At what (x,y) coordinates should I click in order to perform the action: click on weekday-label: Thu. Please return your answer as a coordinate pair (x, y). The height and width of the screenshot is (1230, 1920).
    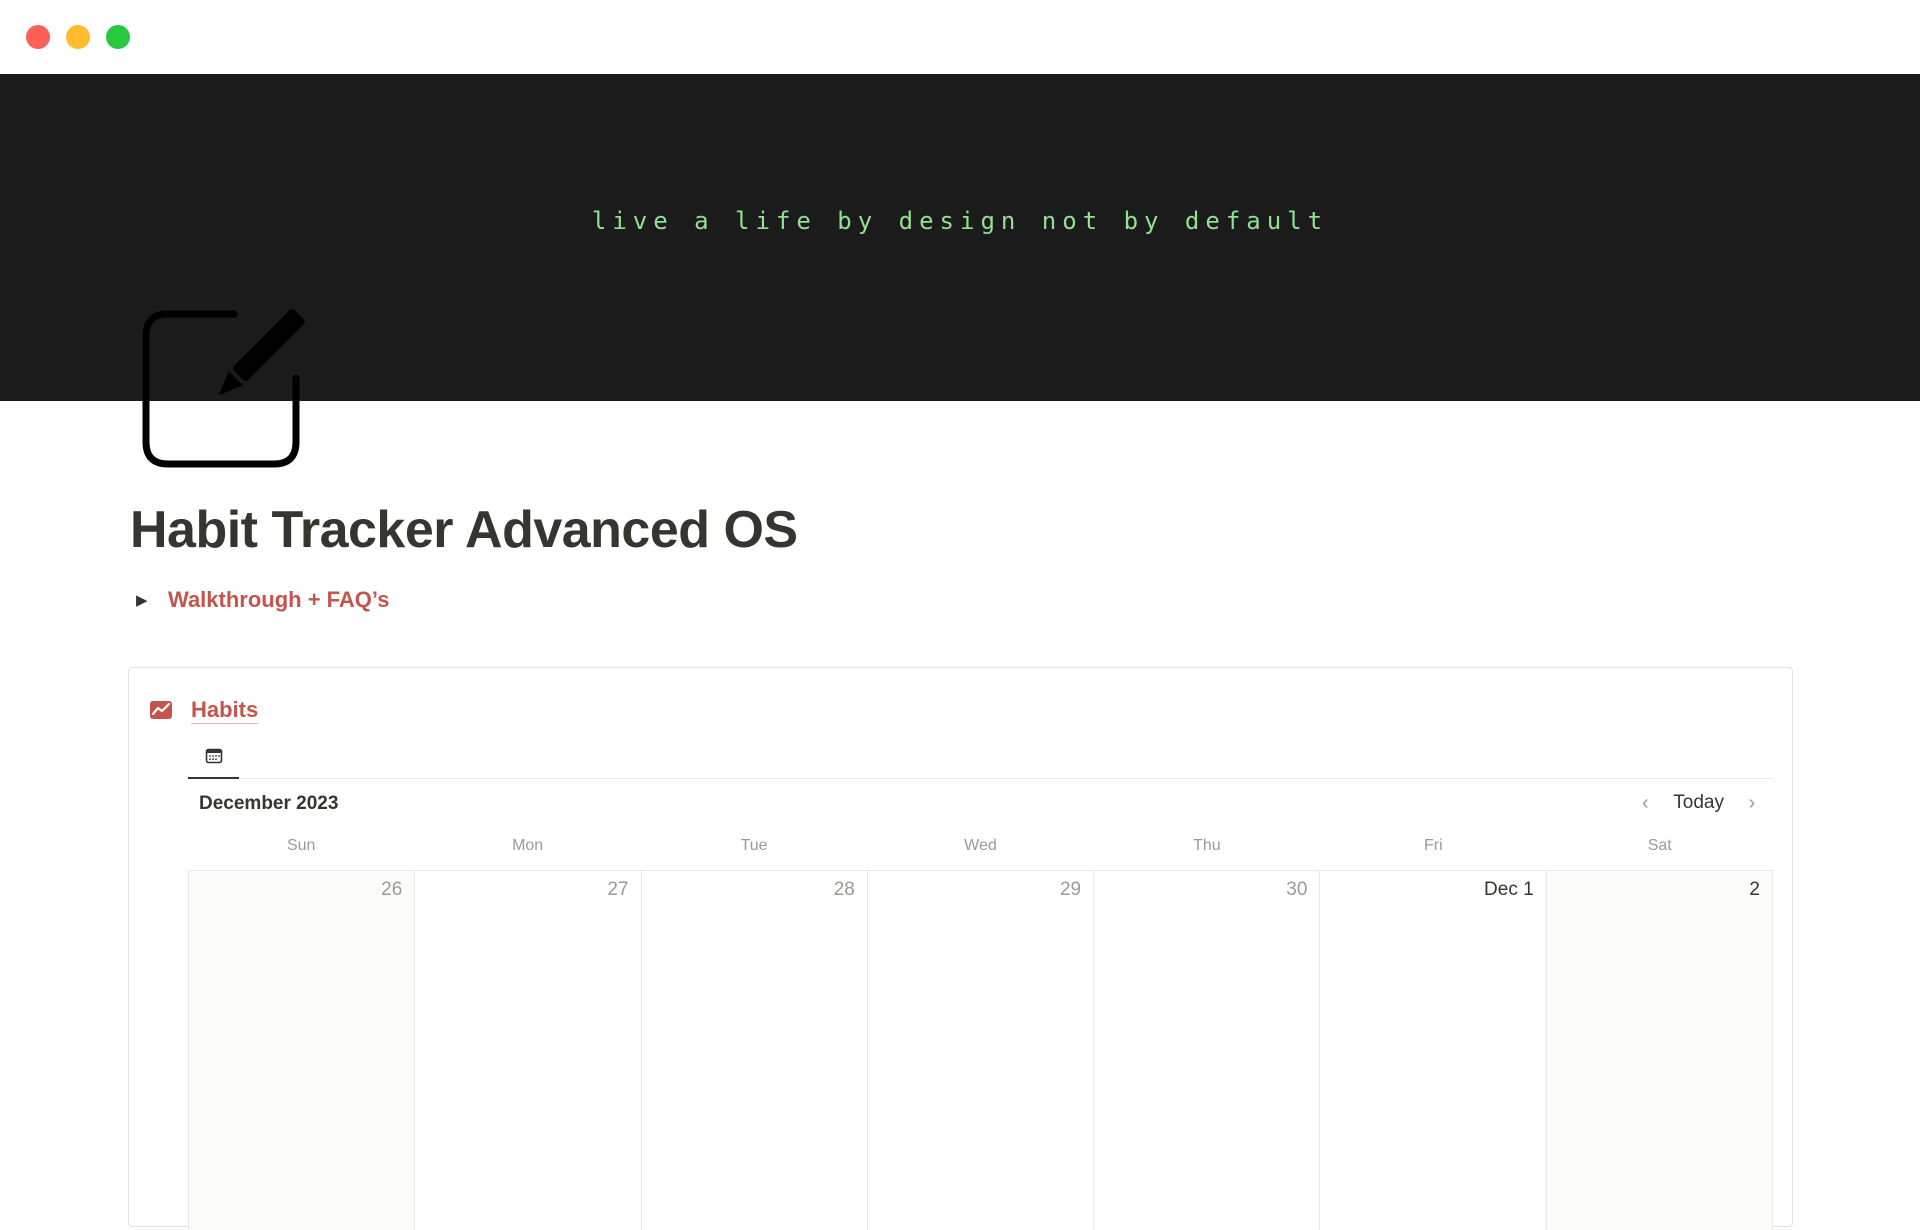
    Looking at the image, I should click on (1207, 845).